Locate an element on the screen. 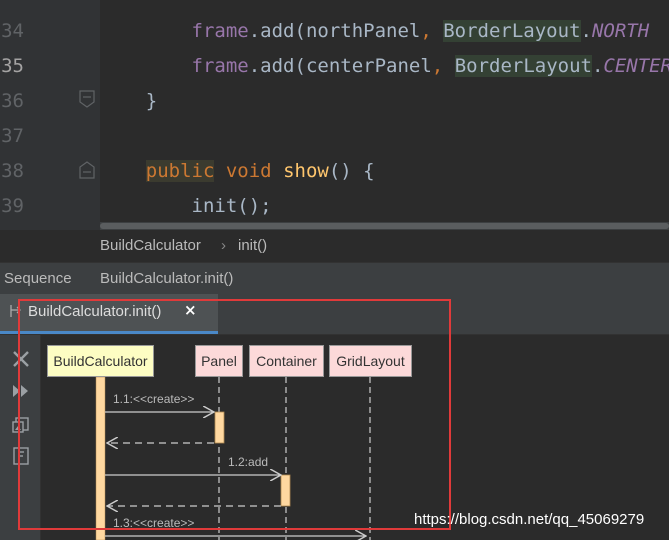 Image resolution: width=669 pixels, height=540 pixels. breadcrumb-class: BuildCalculator is located at coordinates (150, 245).